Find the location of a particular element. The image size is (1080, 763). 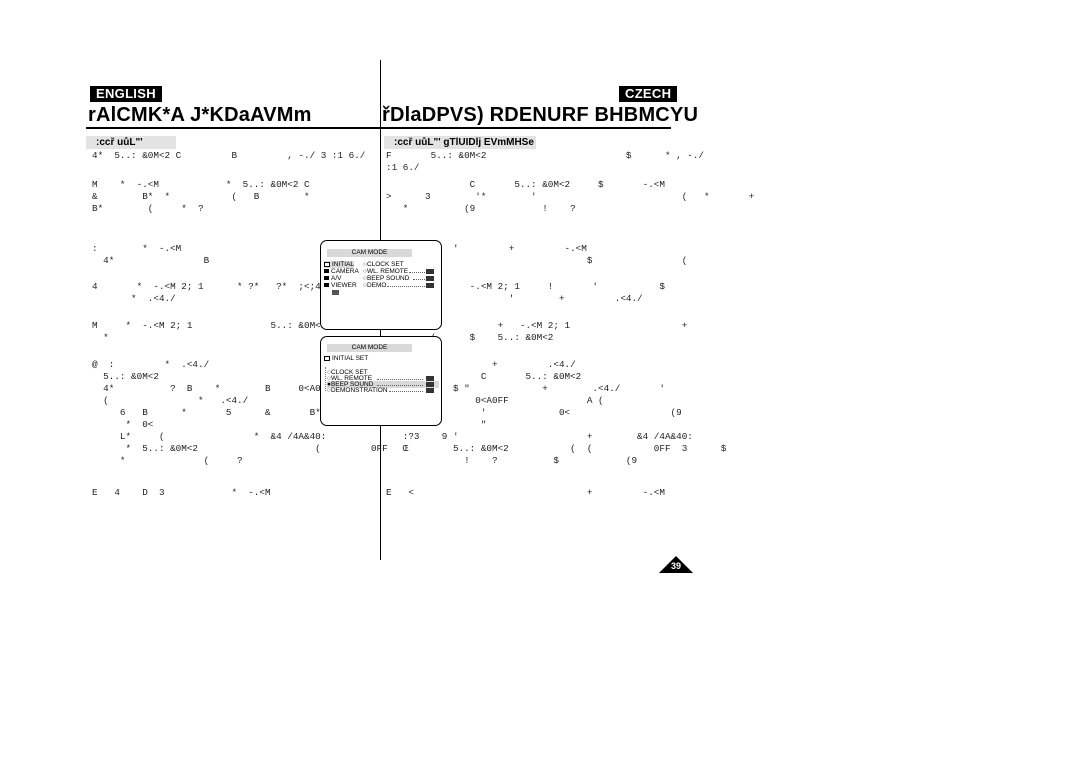

body-text-line: * .<4./ is located at coordinates (134, 298).